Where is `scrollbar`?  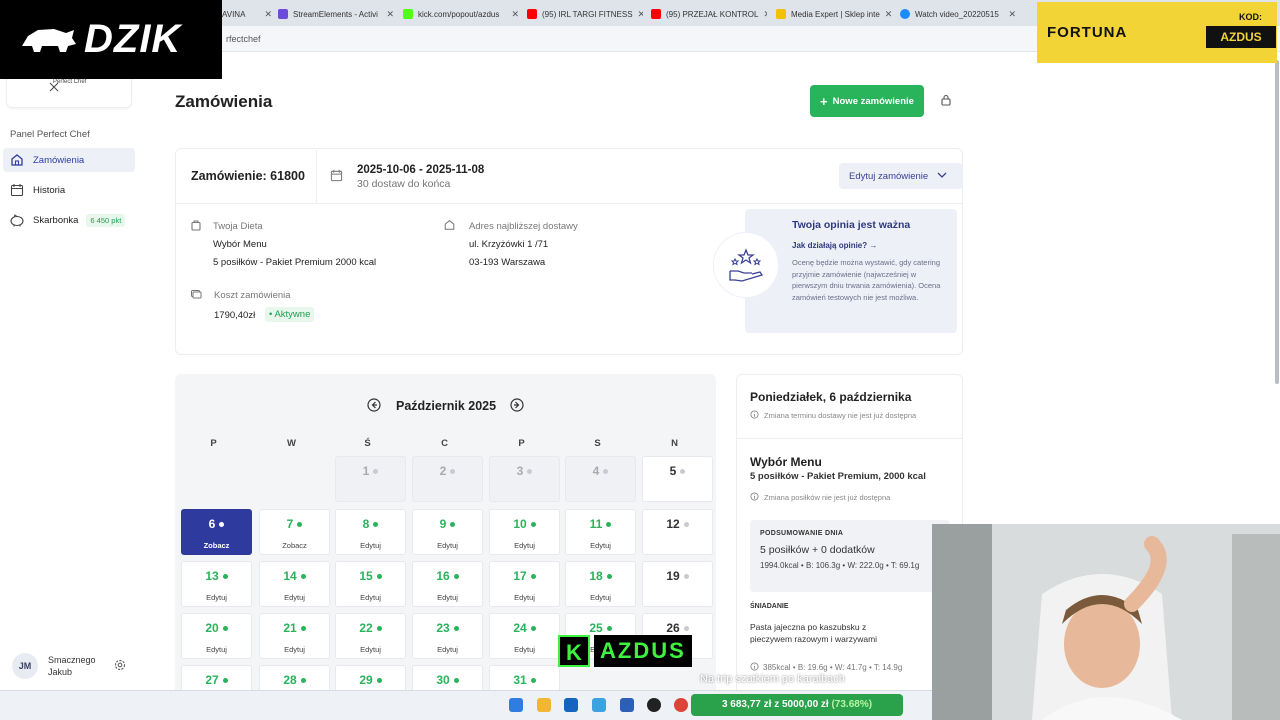
scrollbar is located at coordinates (1277, 222).